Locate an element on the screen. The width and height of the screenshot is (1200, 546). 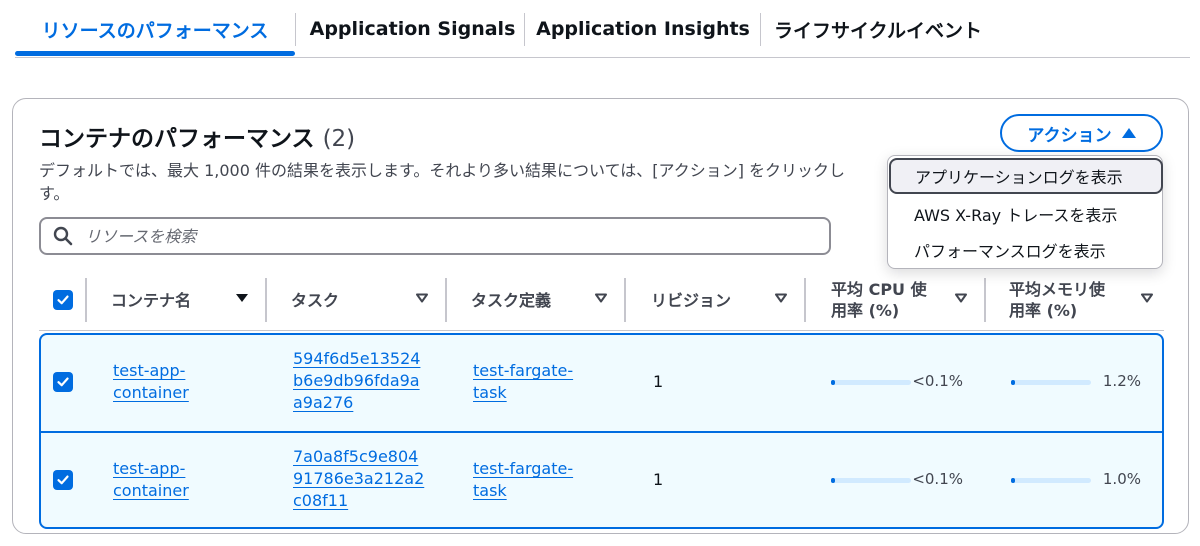
select-all-checkbox is located at coordinates (63, 300).